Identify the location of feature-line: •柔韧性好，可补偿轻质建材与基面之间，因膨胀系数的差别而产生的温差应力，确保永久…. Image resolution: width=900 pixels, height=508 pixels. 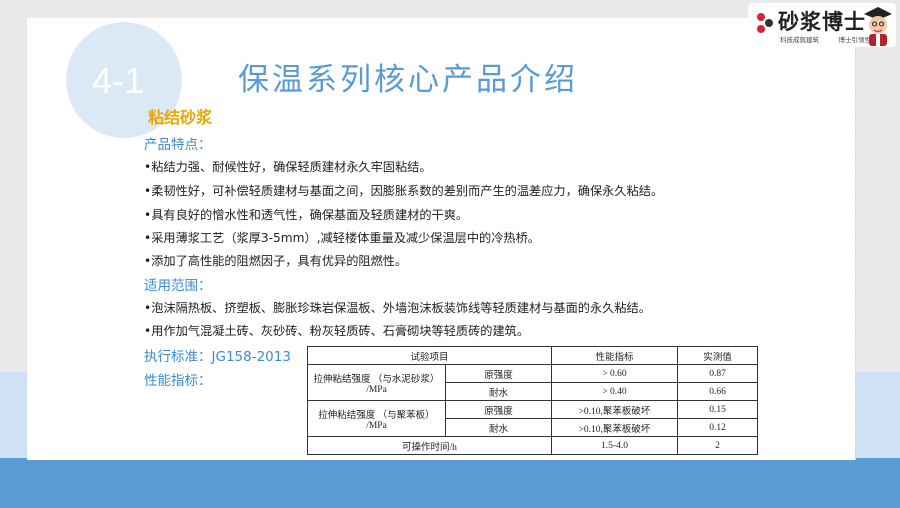
(404, 191).